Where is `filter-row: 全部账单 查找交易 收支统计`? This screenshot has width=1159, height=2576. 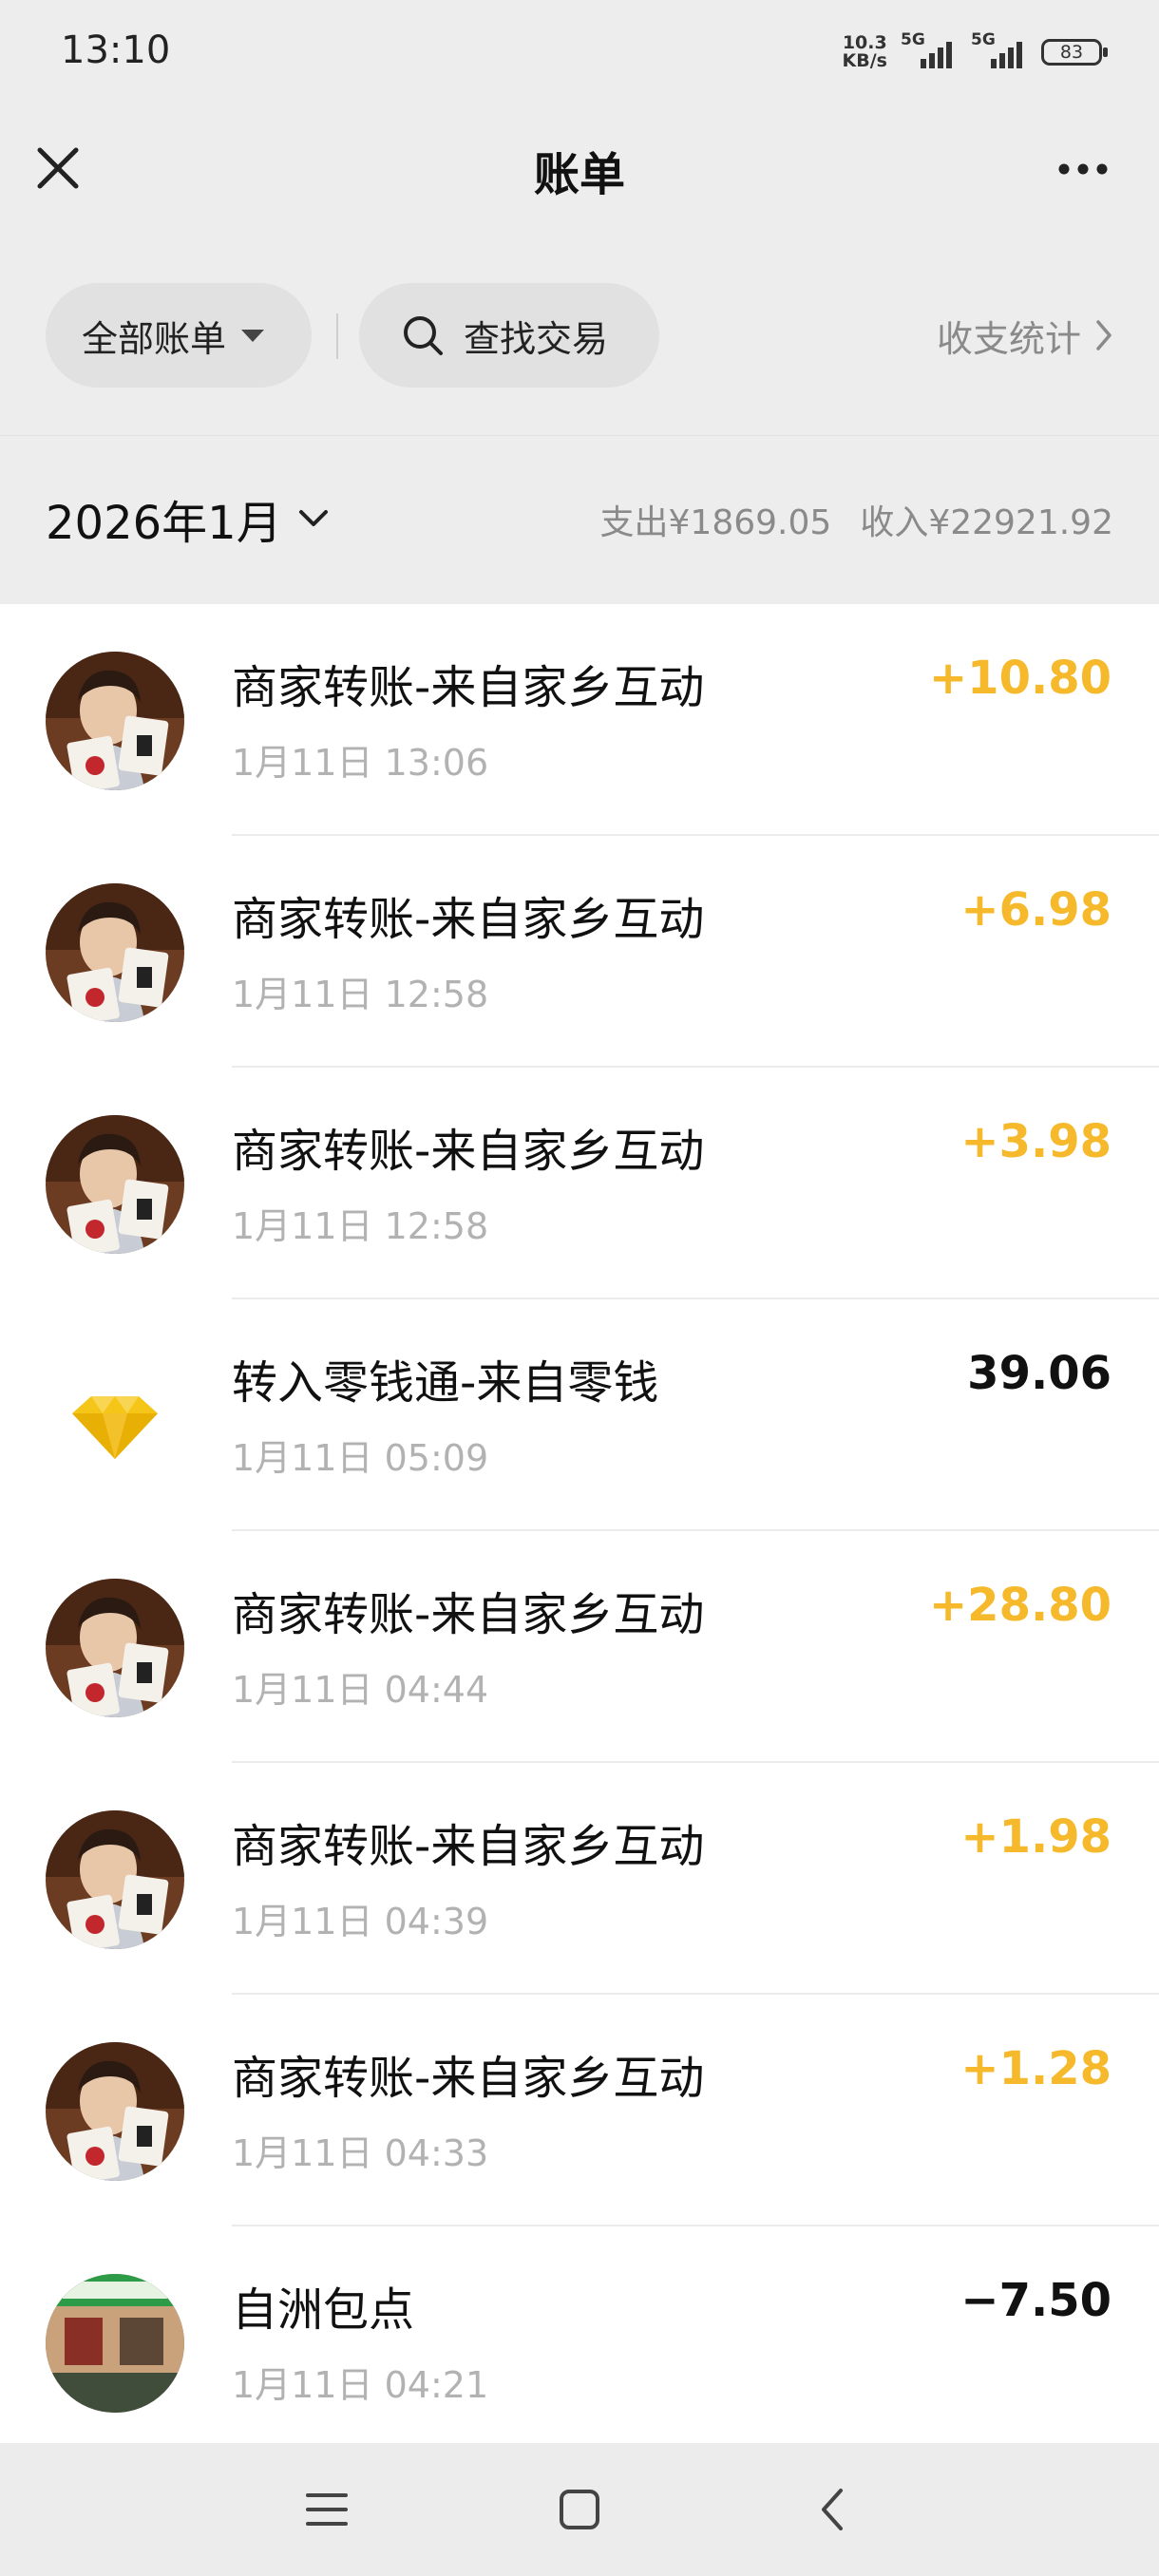 filter-row: 全部账单 查找交易 收支统计 is located at coordinates (579, 336).